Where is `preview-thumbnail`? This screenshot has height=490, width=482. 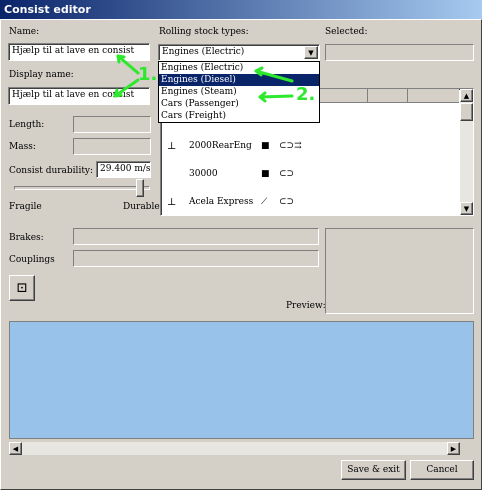 preview-thumbnail is located at coordinates (399, 271).